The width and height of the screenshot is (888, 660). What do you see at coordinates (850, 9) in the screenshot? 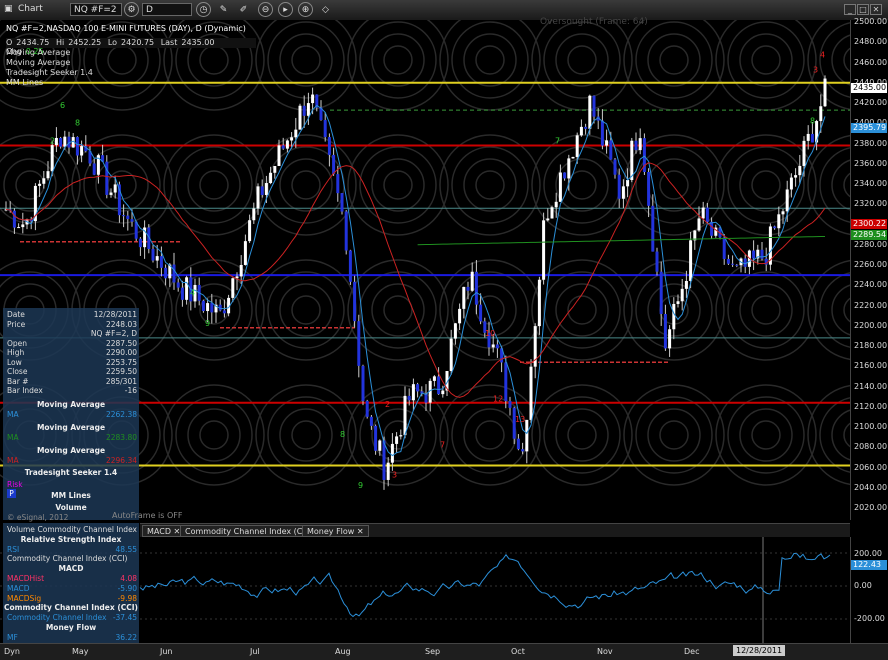
I see `minimize-button: _` at bounding box center [850, 9].